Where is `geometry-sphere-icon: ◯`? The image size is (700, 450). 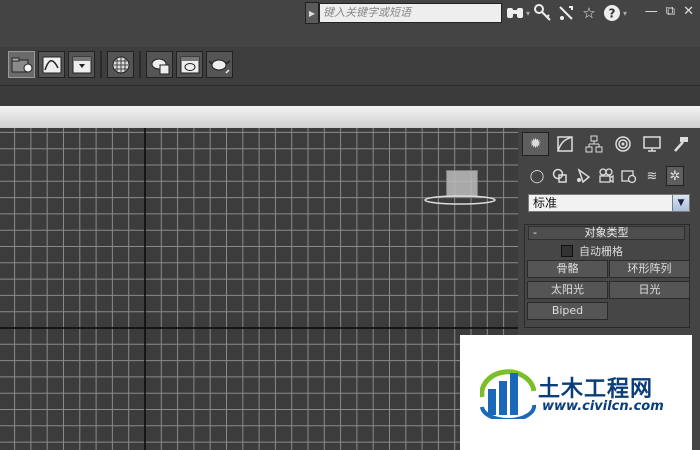 geometry-sphere-icon: ◯ is located at coordinates (537, 176).